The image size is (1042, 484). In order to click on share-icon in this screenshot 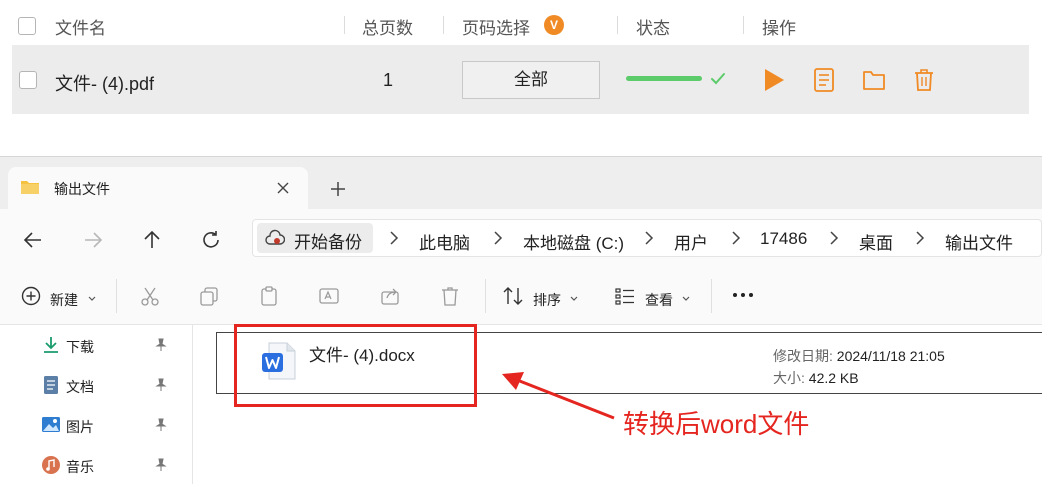, I will do `click(390, 296)`.